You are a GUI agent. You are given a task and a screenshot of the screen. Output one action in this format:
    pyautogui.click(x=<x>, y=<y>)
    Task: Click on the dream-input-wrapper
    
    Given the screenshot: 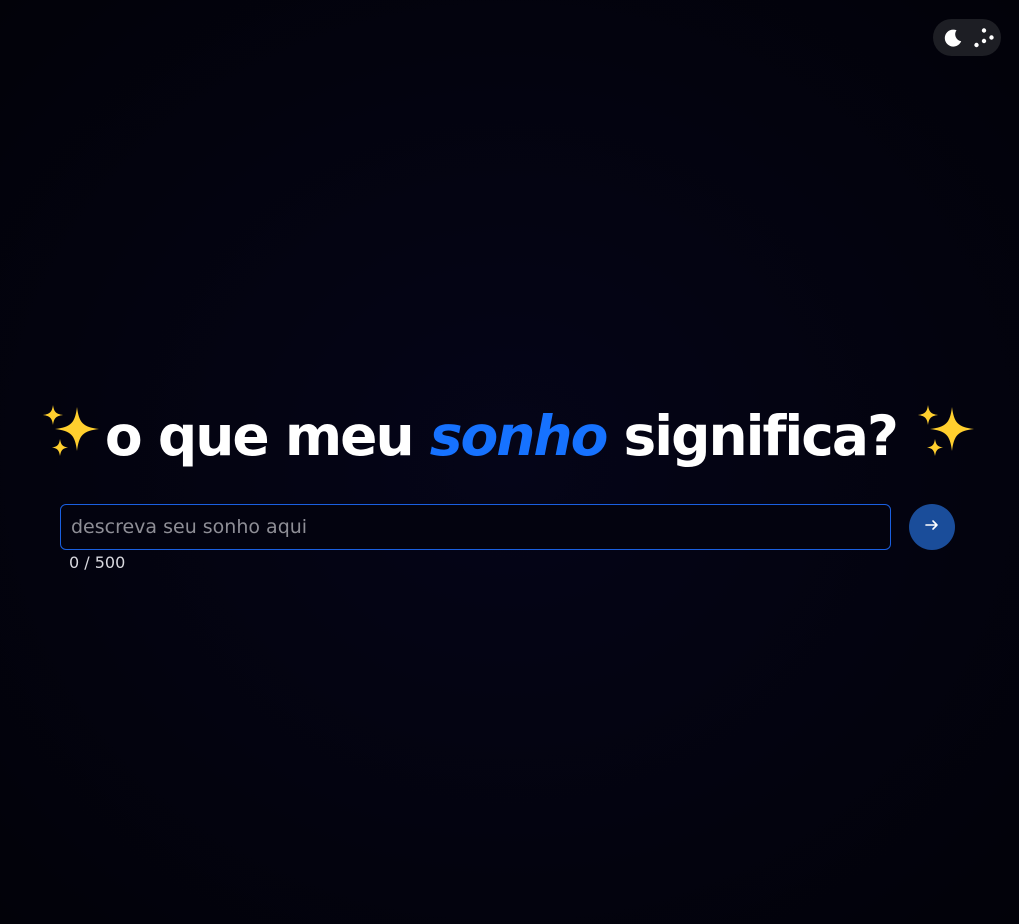 What is the action you would take?
    pyautogui.click(x=475, y=527)
    